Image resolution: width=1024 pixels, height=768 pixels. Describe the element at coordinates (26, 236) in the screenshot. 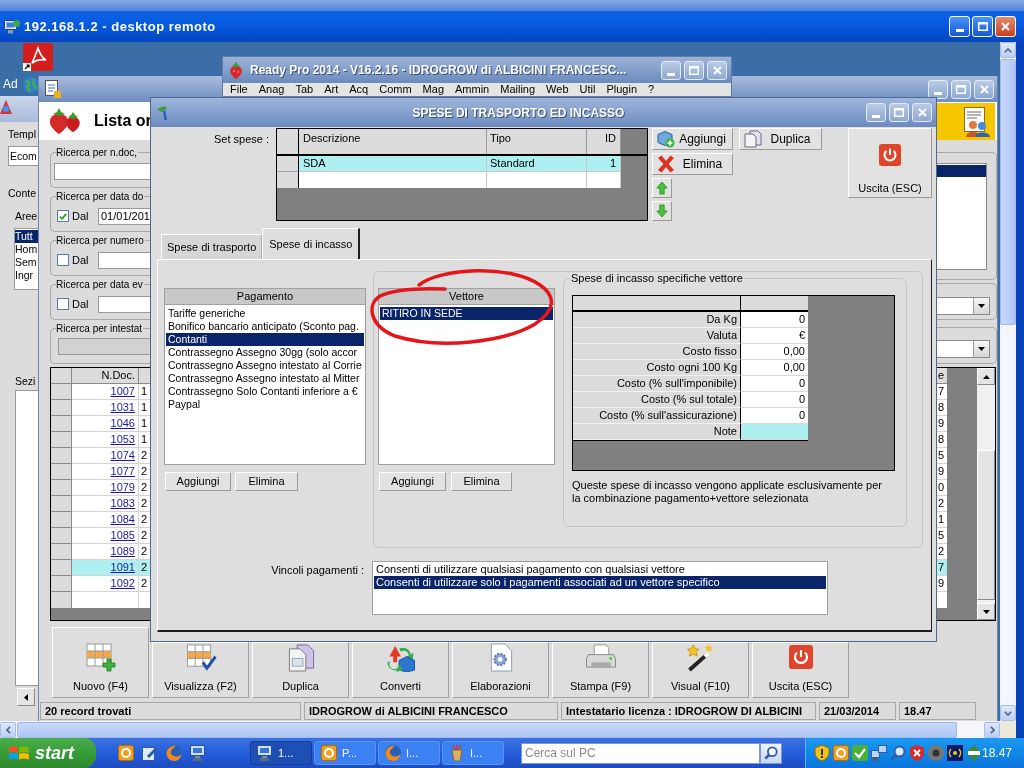

I see `list-item: Tutt` at that location.